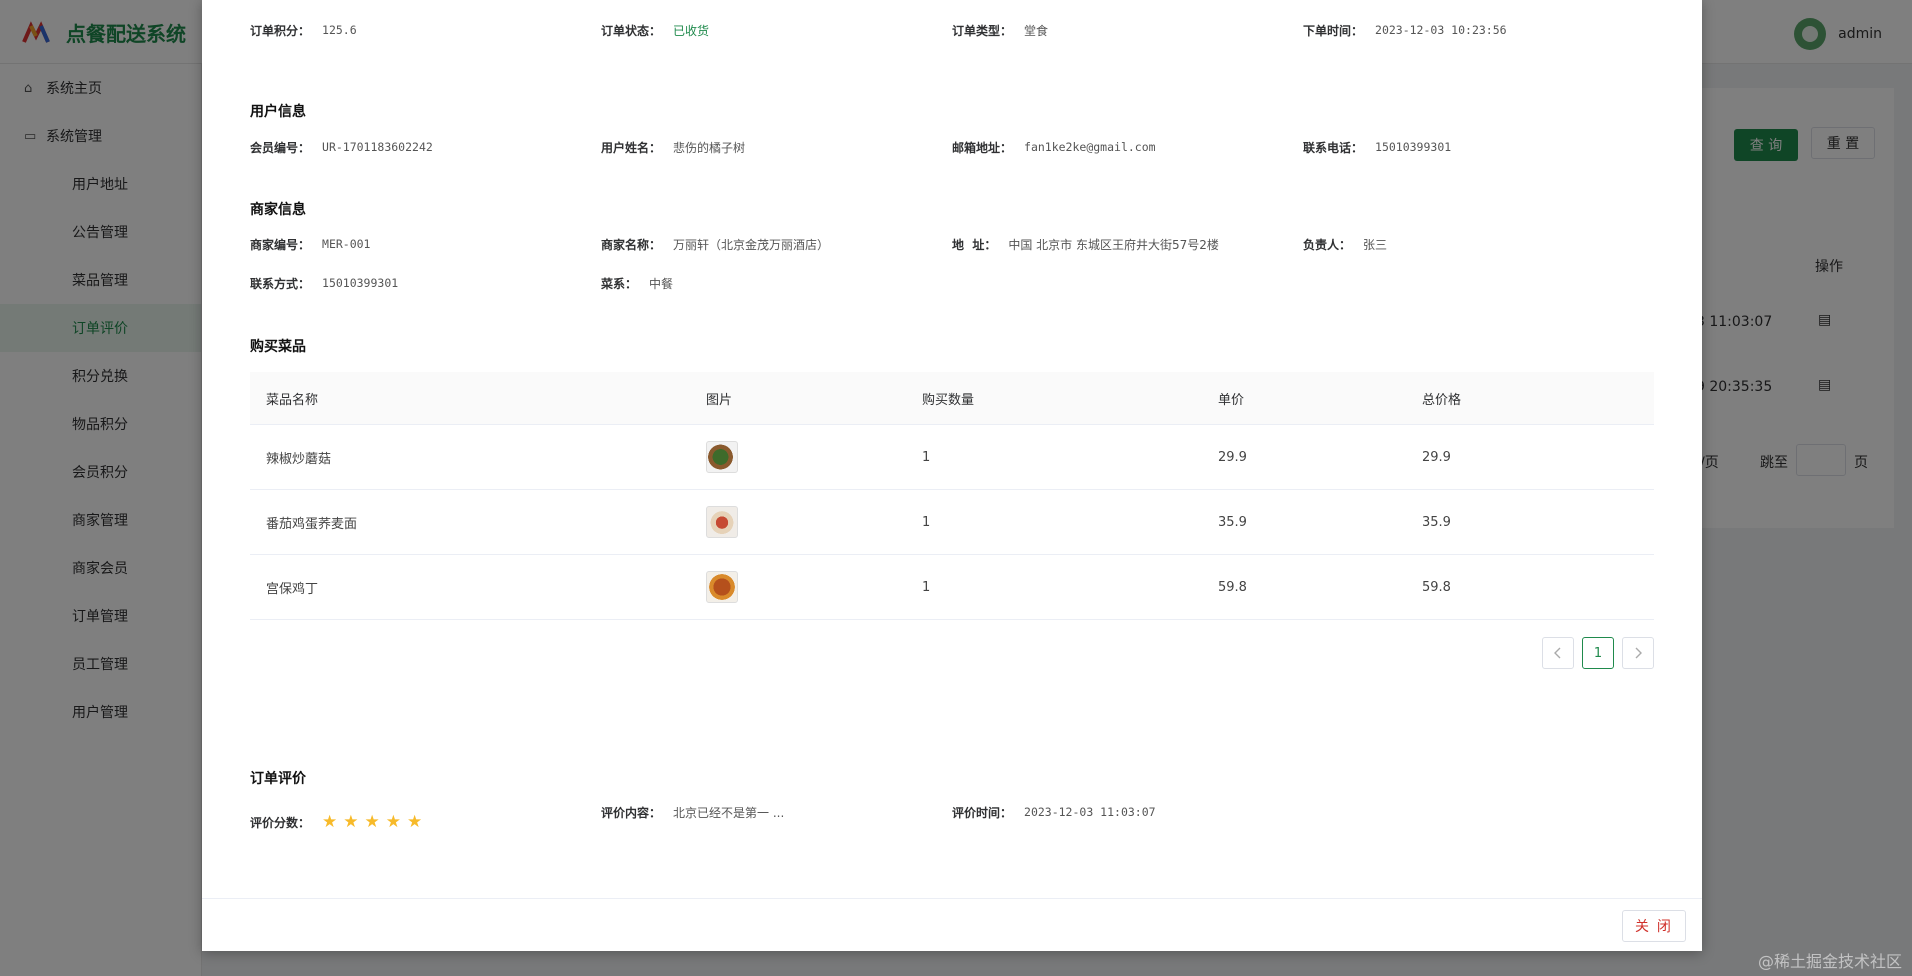  Describe the element at coordinates (1436, 457) in the screenshot. I see `dish-total: 29.9` at that location.